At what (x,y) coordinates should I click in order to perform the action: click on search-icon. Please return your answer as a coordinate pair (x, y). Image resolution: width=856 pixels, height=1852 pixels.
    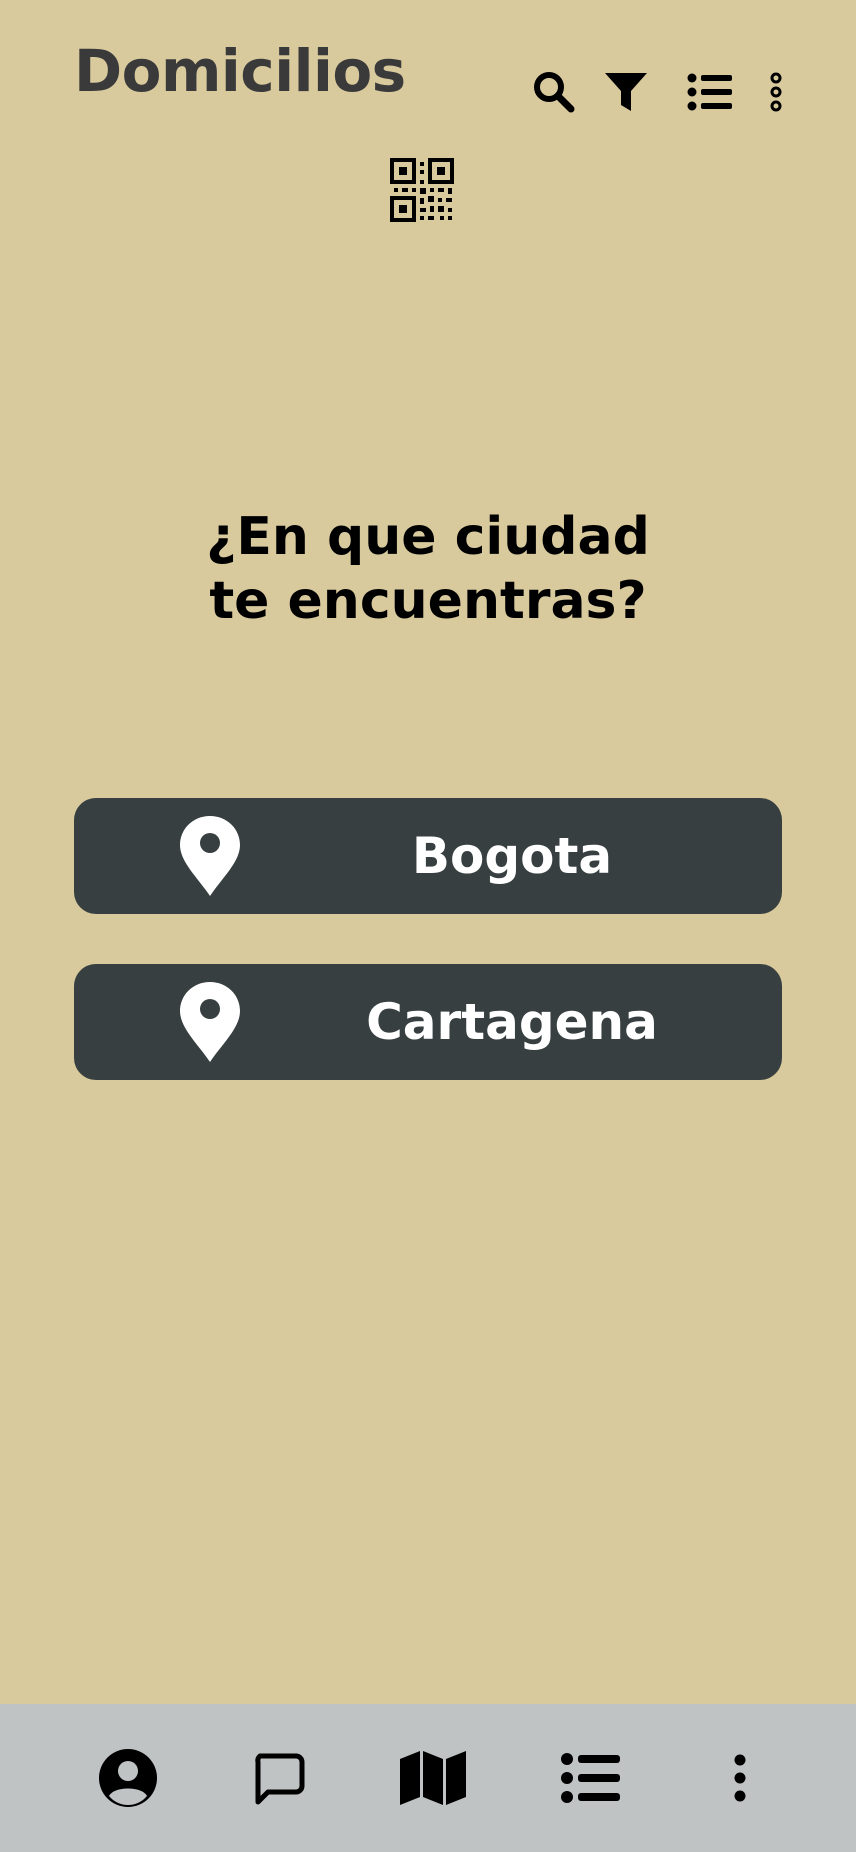
    Looking at the image, I should click on (554, 92).